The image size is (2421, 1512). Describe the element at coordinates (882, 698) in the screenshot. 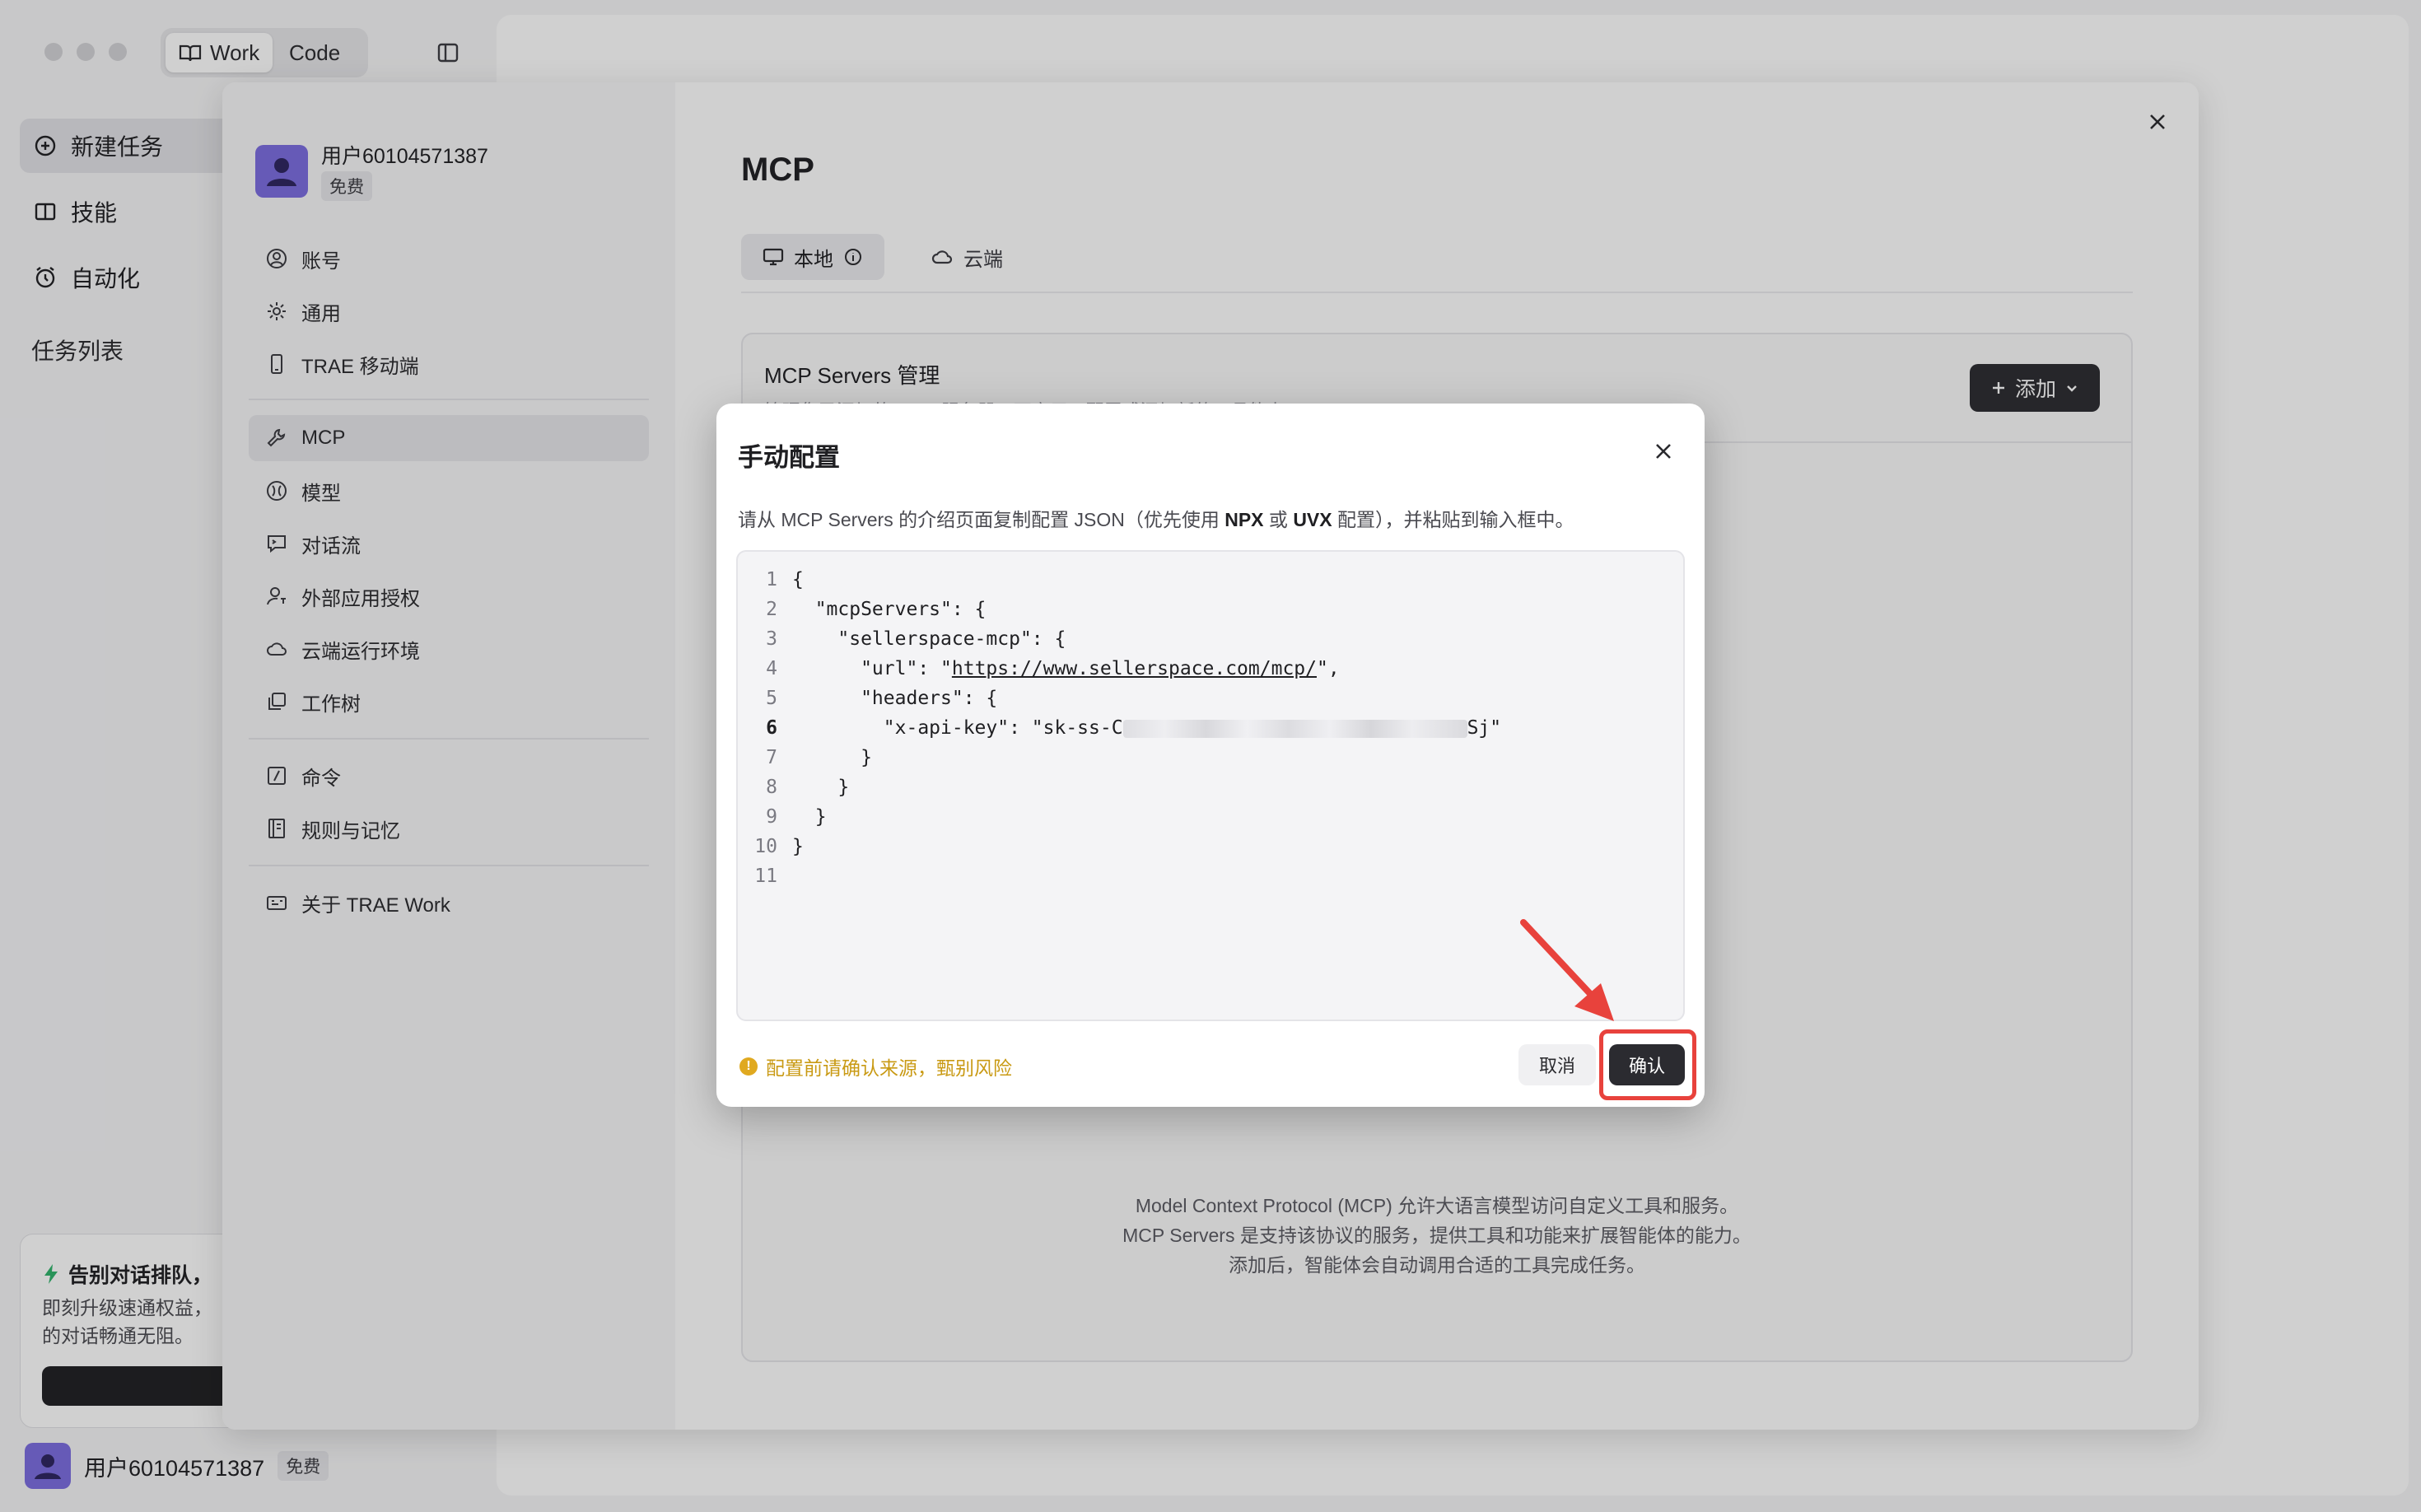

I see `code-line: 5 "headers": {` at that location.